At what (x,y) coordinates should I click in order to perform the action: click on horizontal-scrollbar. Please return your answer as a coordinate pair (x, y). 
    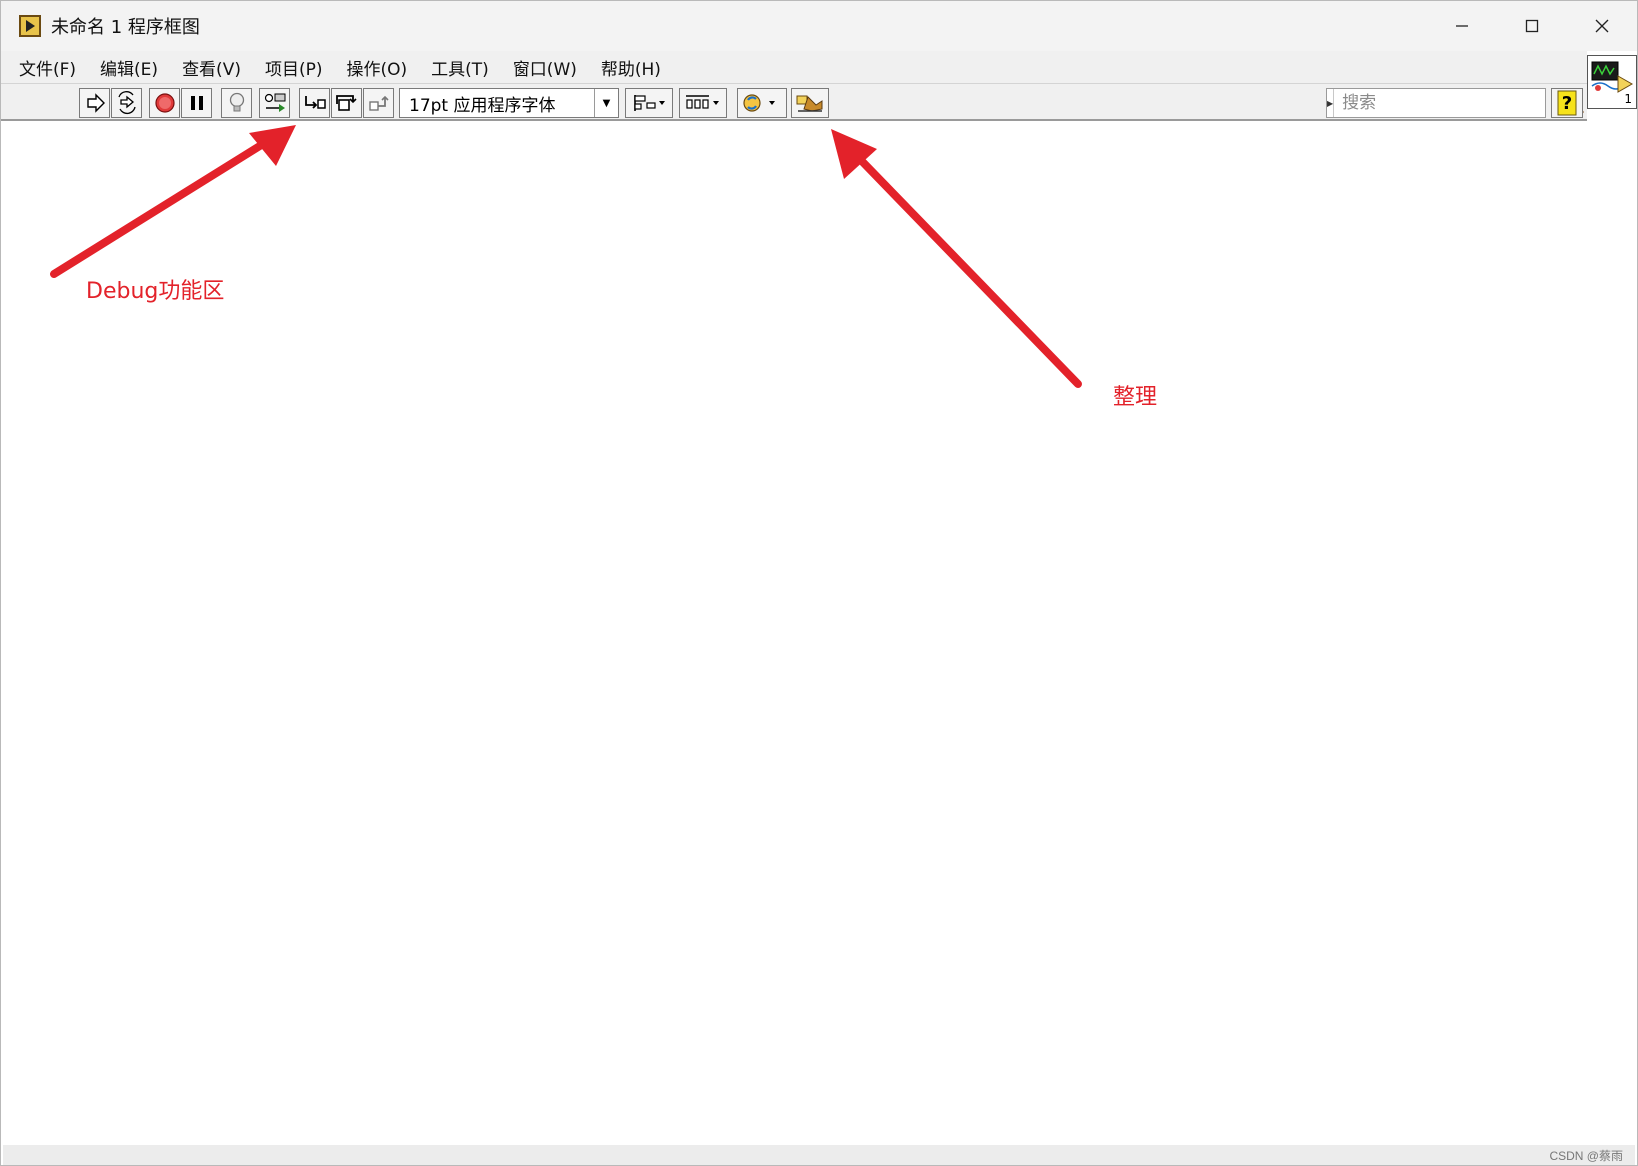
    Looking at the image, I should click on (819, 1155).